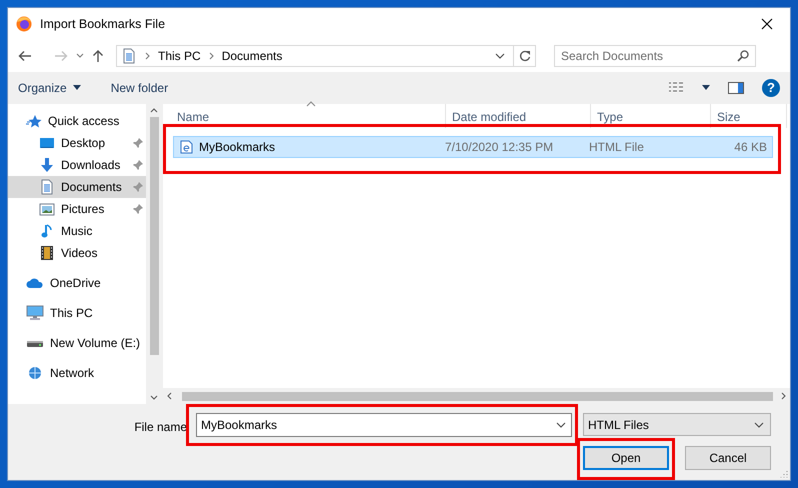 The height and width of the screenshot is (488, 798). Describe the element at coordinates (499, 147) in the screenshot. I see `date-modified: 7/10/2020 12:35 PM` at that location.